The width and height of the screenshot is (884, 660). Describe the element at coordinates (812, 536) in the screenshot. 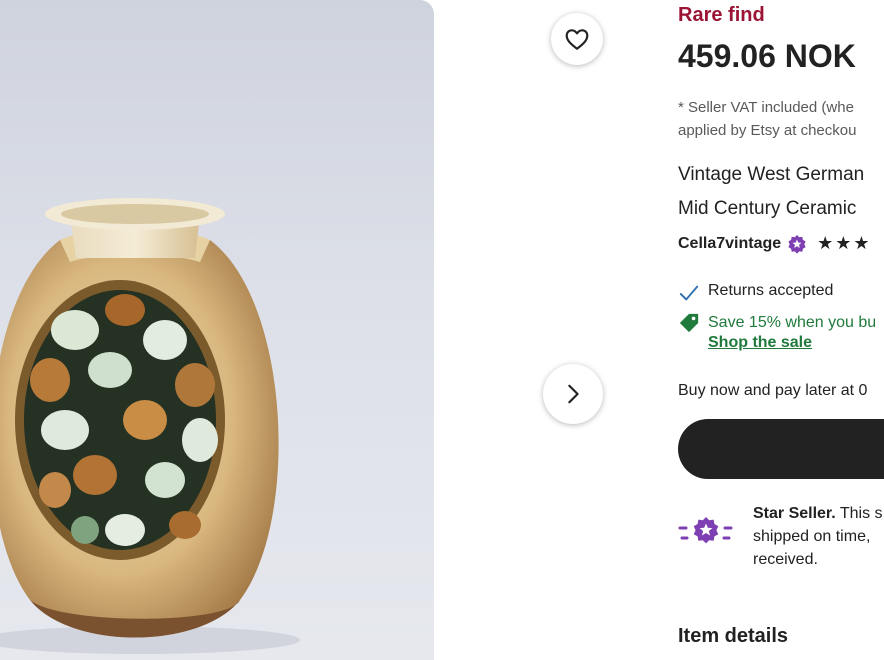

I see `star-seller-line: shipped on time,` at that location.